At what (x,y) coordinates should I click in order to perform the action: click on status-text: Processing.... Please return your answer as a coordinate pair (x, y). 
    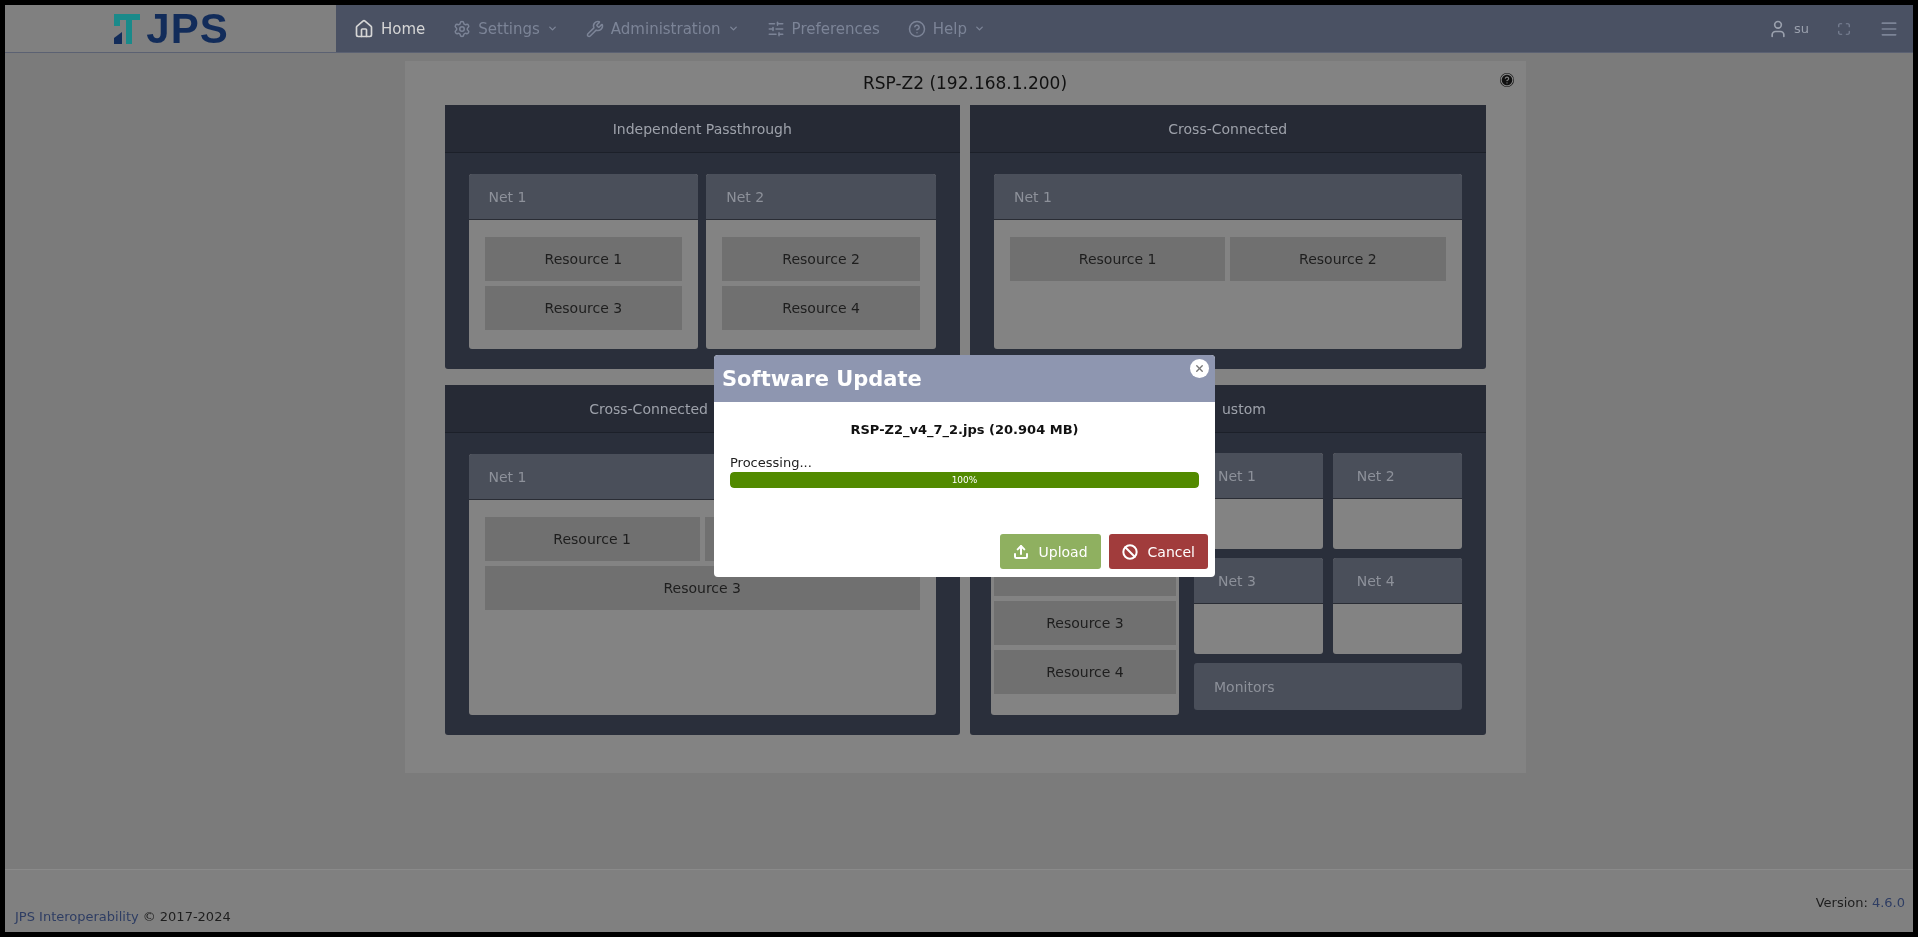
    Looking at the image, I should click on (771, 462).